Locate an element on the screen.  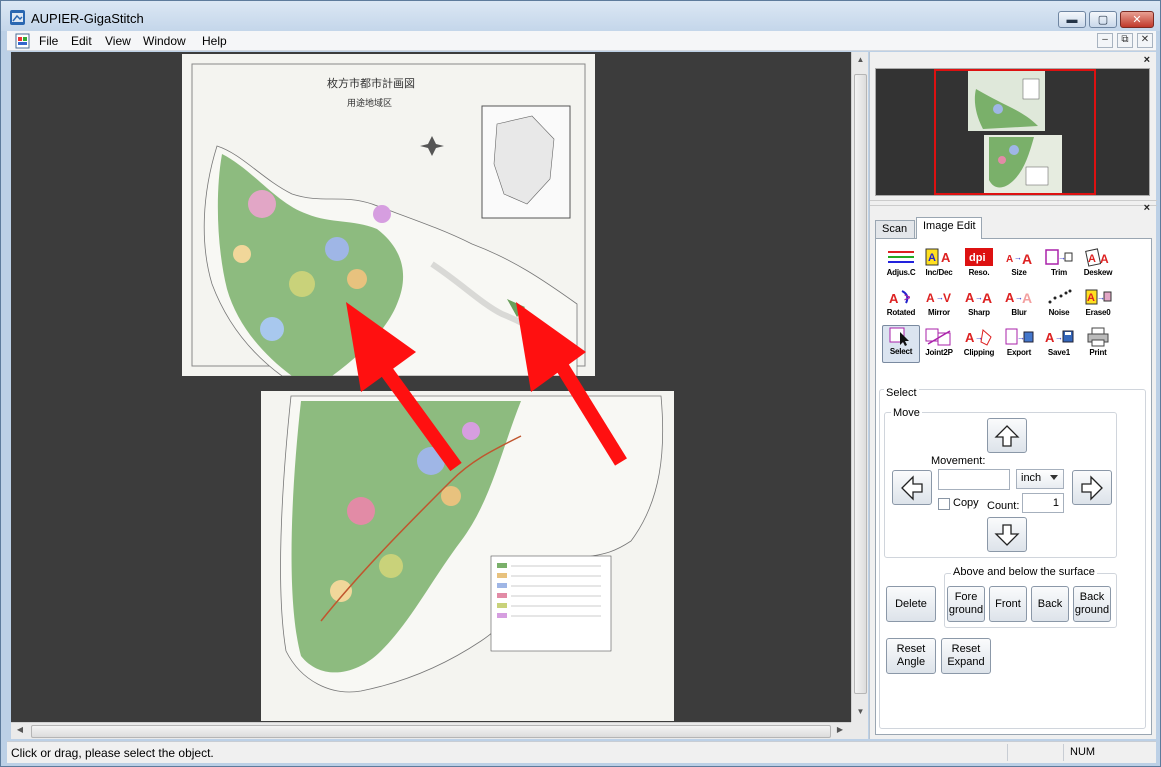
tool-blur: A → A Blur is located at coordinates (1019, 305).